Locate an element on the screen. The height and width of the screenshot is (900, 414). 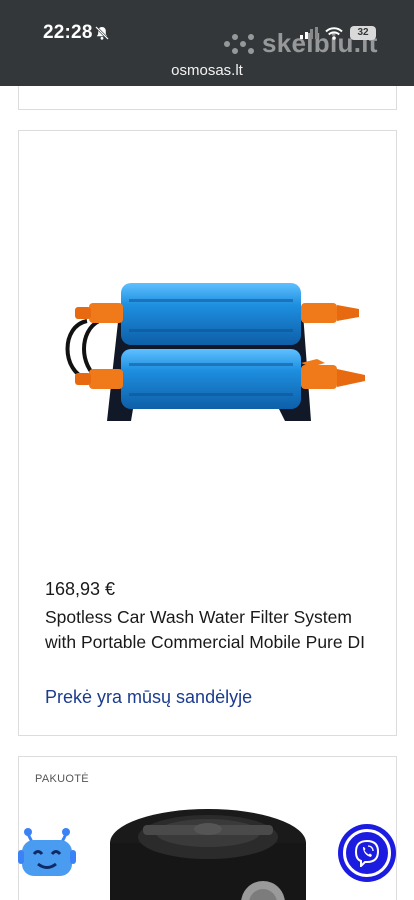
viber-button is located at coordinates (367, 853).